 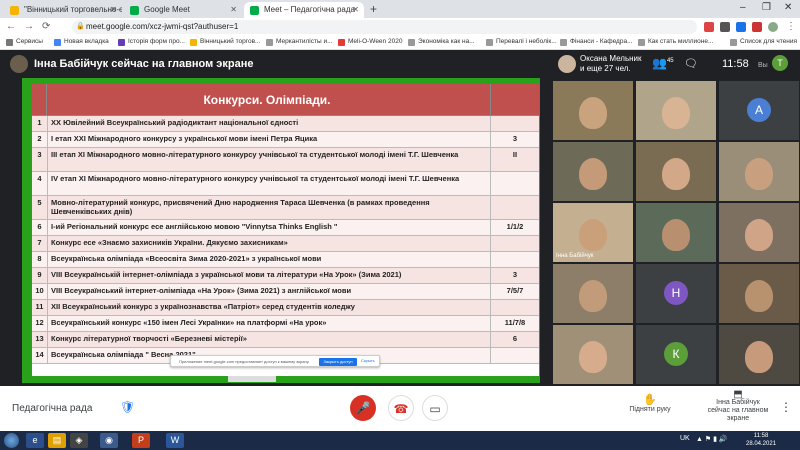 What do you see at coordinates (743, 7) in the screenshot?
I see `minimize-button: –` at bounding box center [743, 7].